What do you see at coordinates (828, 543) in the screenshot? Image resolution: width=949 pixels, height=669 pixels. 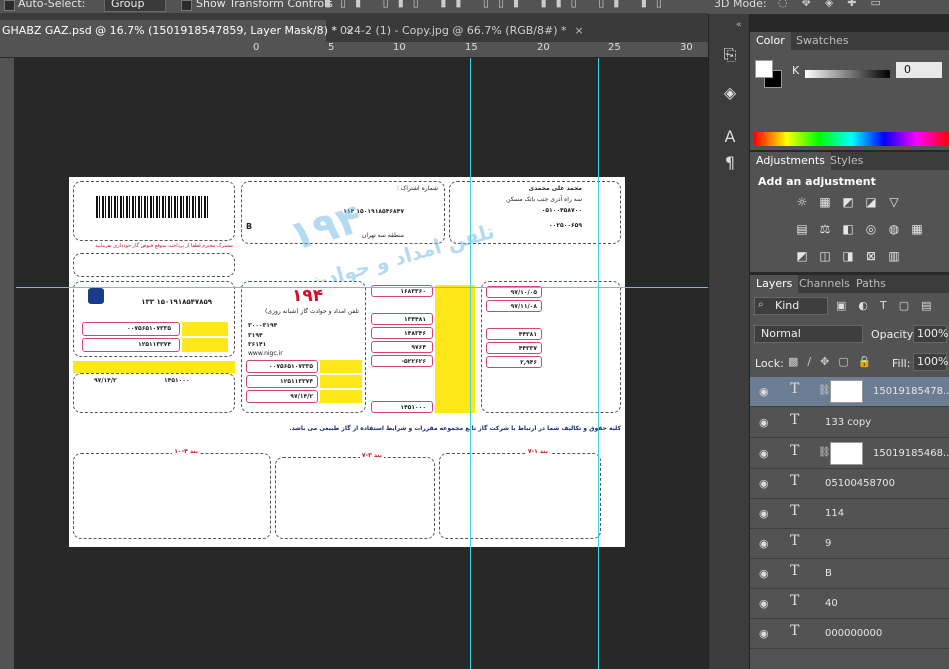 I see `layer-name: 9` at bounding box center [828, 543].